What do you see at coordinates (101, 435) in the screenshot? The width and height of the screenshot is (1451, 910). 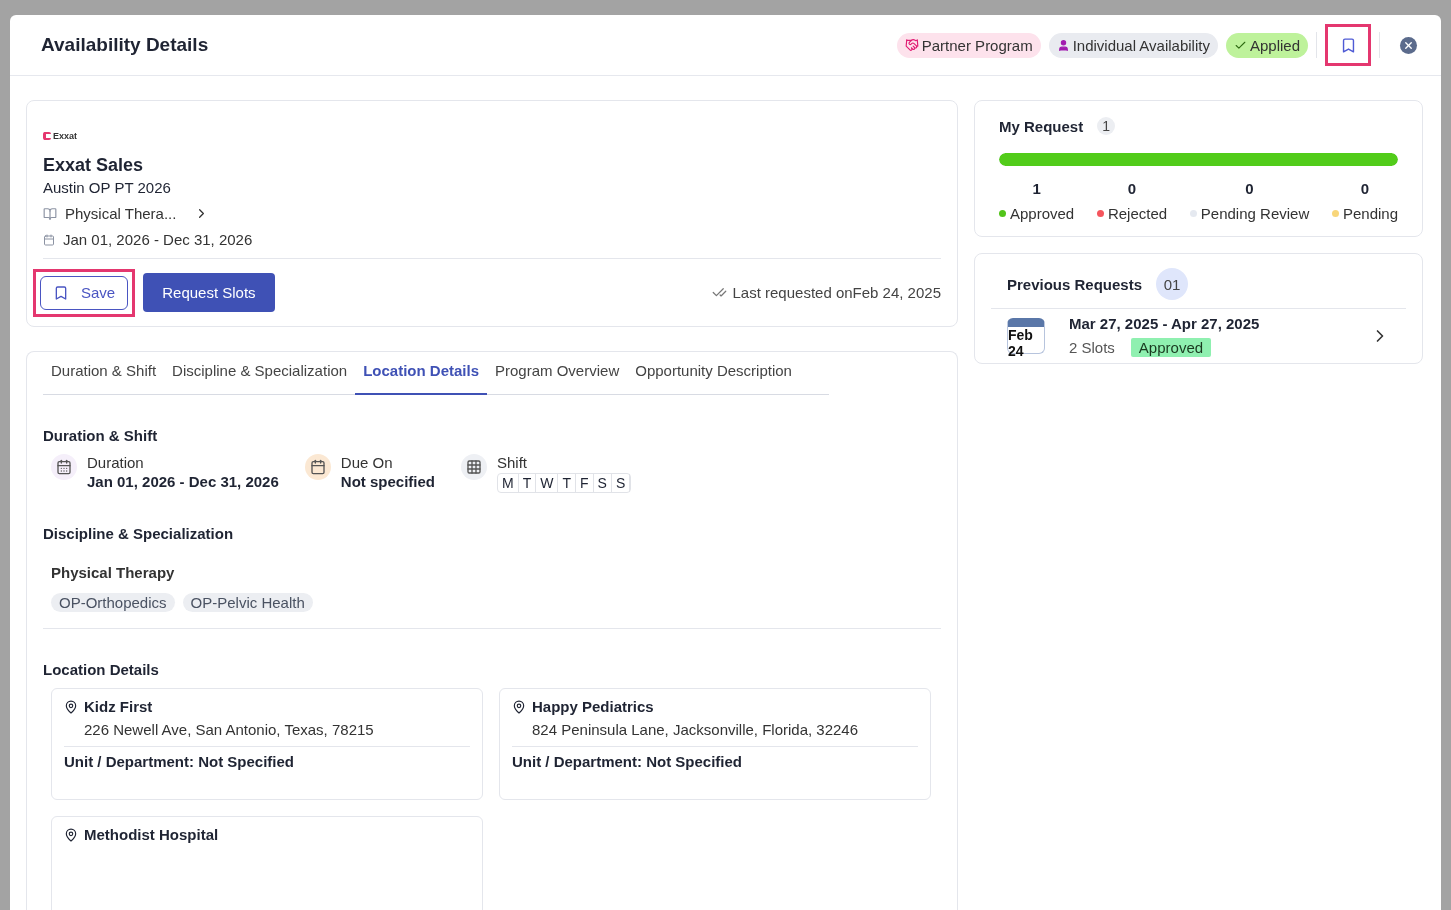 I see `section-heading: Duration & Shift` at bounding box center [101, 435].